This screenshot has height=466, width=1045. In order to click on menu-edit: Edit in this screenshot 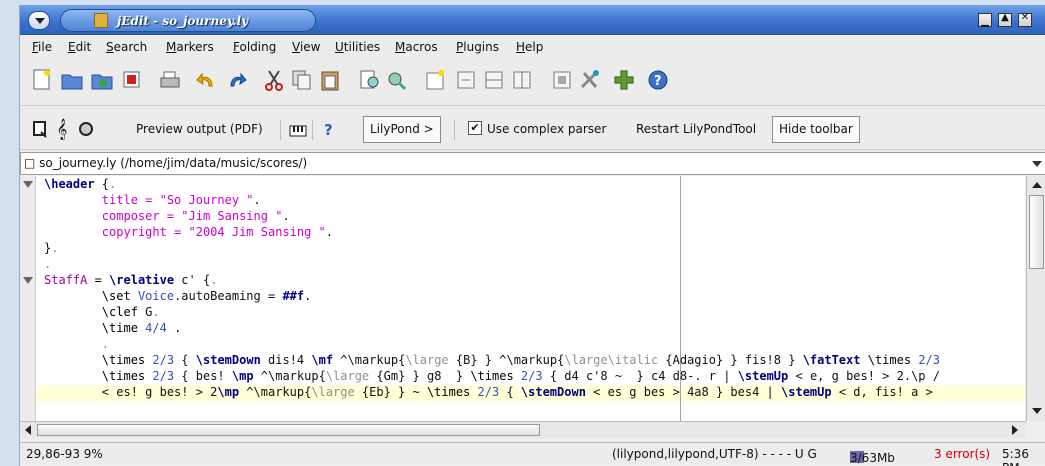, I will do `click(79, 47)`.